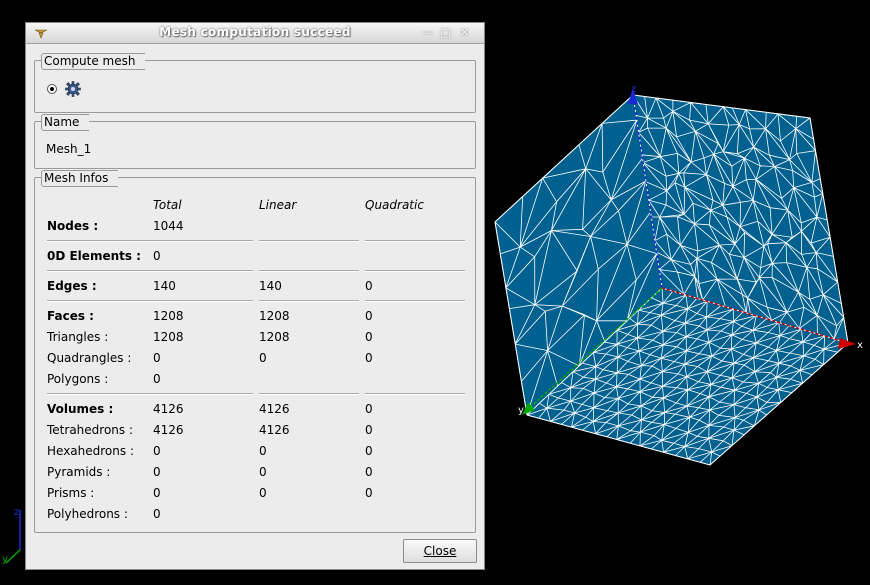 The image size is (870, 585). What do you see at coordinates (5, 559) in the screenshot?
I see `triad-label-y: y` at bounding box center [5, 559].